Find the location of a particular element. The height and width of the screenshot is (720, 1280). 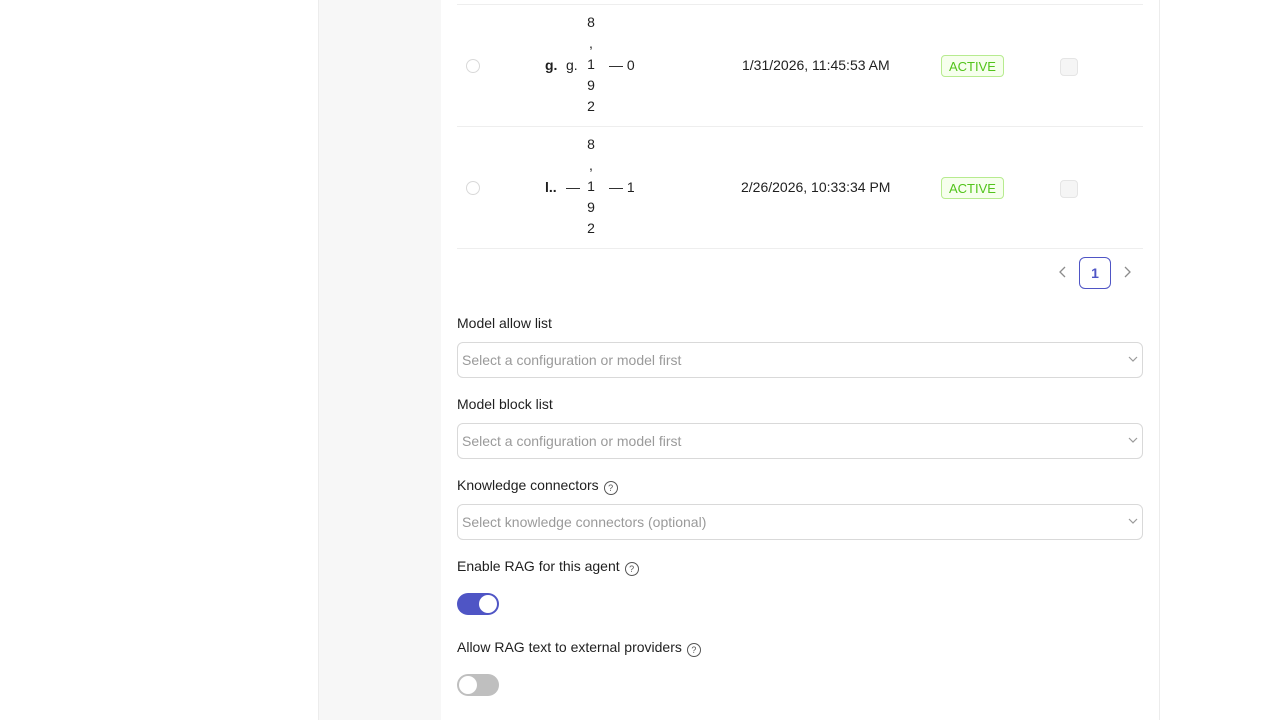

model-allow-list-select: Select a configuration or model first is located at coordinates (800, 360).